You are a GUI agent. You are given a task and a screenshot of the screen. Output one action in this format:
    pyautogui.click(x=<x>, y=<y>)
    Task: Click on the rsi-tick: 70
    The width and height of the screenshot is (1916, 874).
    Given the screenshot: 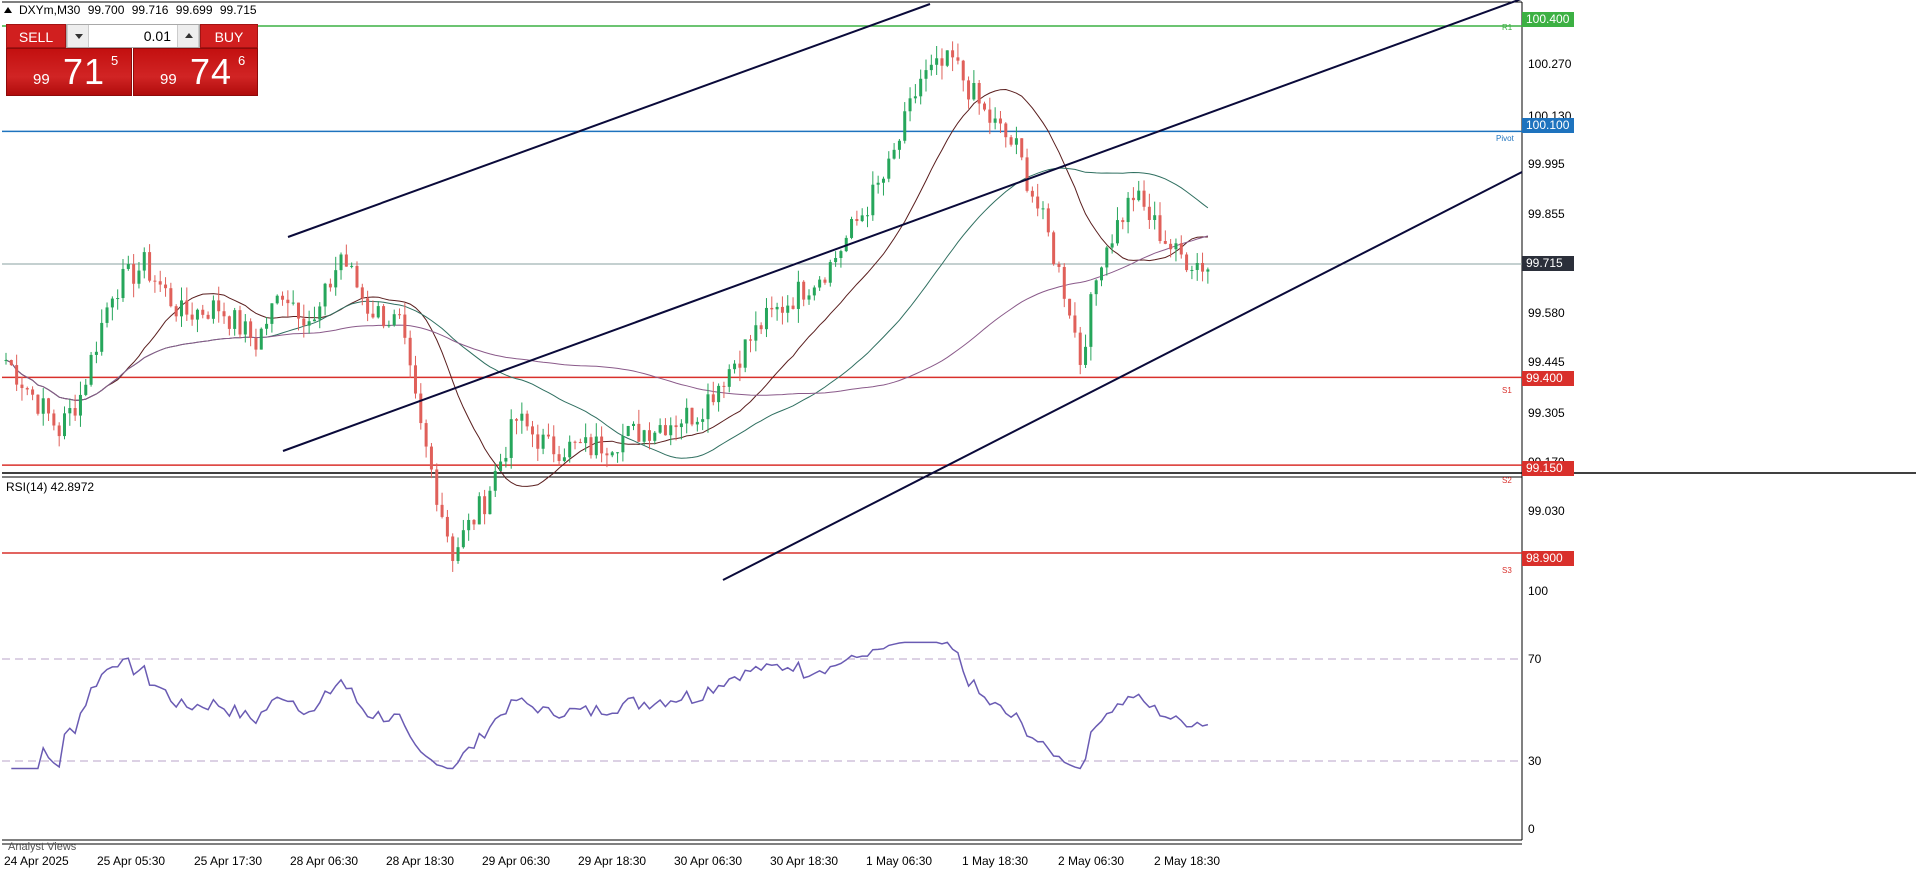 What is the action you would take?
    pyautogui.click(x=1535, y=659)
    